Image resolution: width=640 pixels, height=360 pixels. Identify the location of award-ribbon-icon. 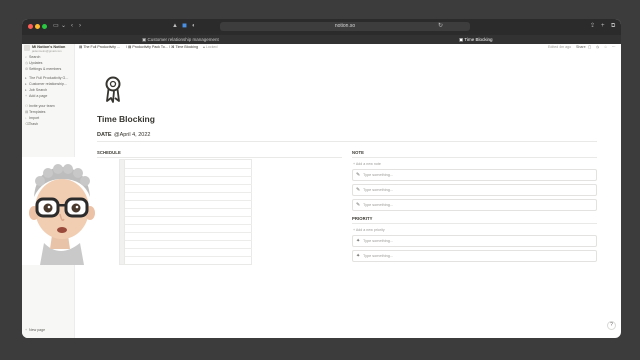
(113, 90).